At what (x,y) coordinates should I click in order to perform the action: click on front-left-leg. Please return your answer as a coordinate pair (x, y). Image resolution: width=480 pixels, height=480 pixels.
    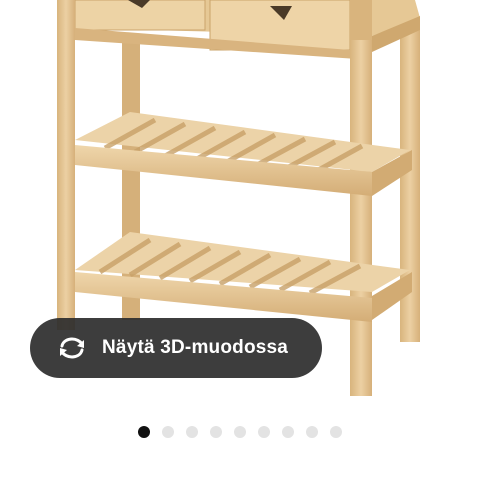
    Looking at the image, I should click on (66, 165).